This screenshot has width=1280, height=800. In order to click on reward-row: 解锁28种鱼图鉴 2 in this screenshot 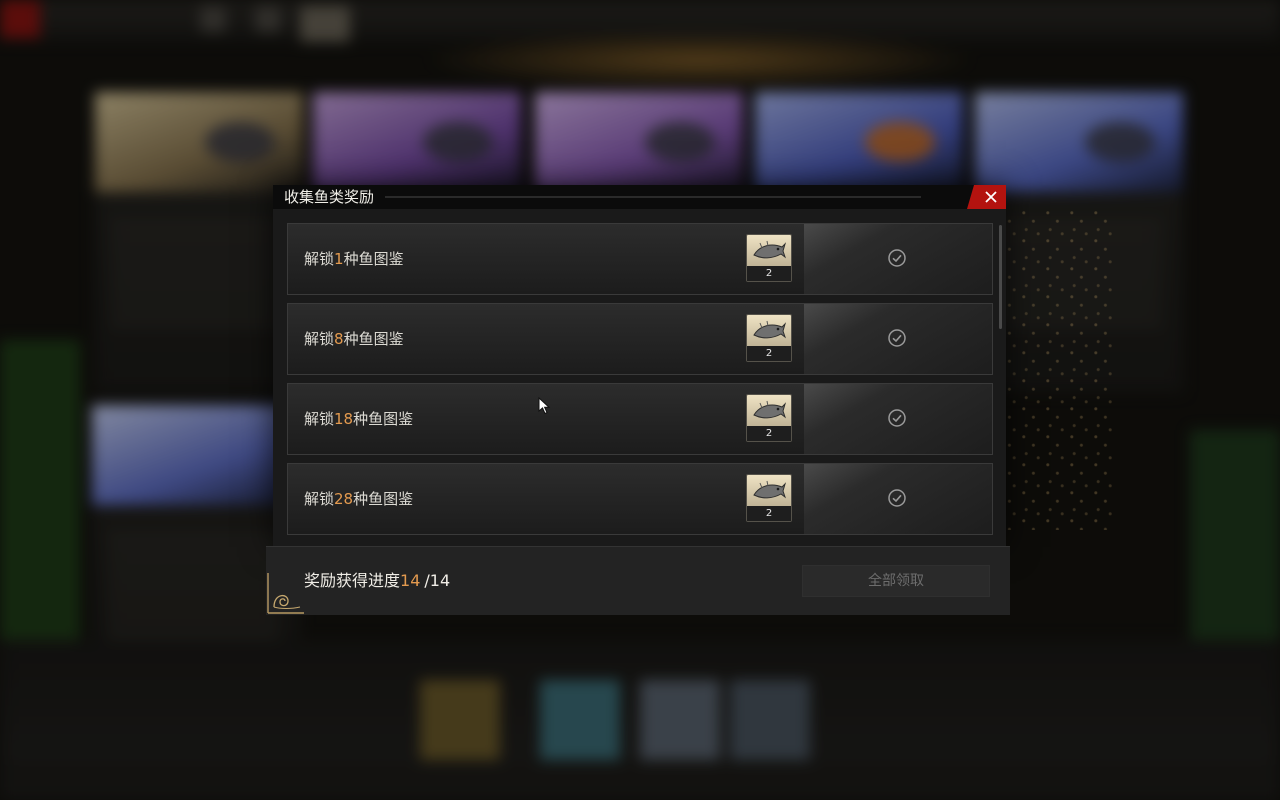, I will do `click(640, 499)`.